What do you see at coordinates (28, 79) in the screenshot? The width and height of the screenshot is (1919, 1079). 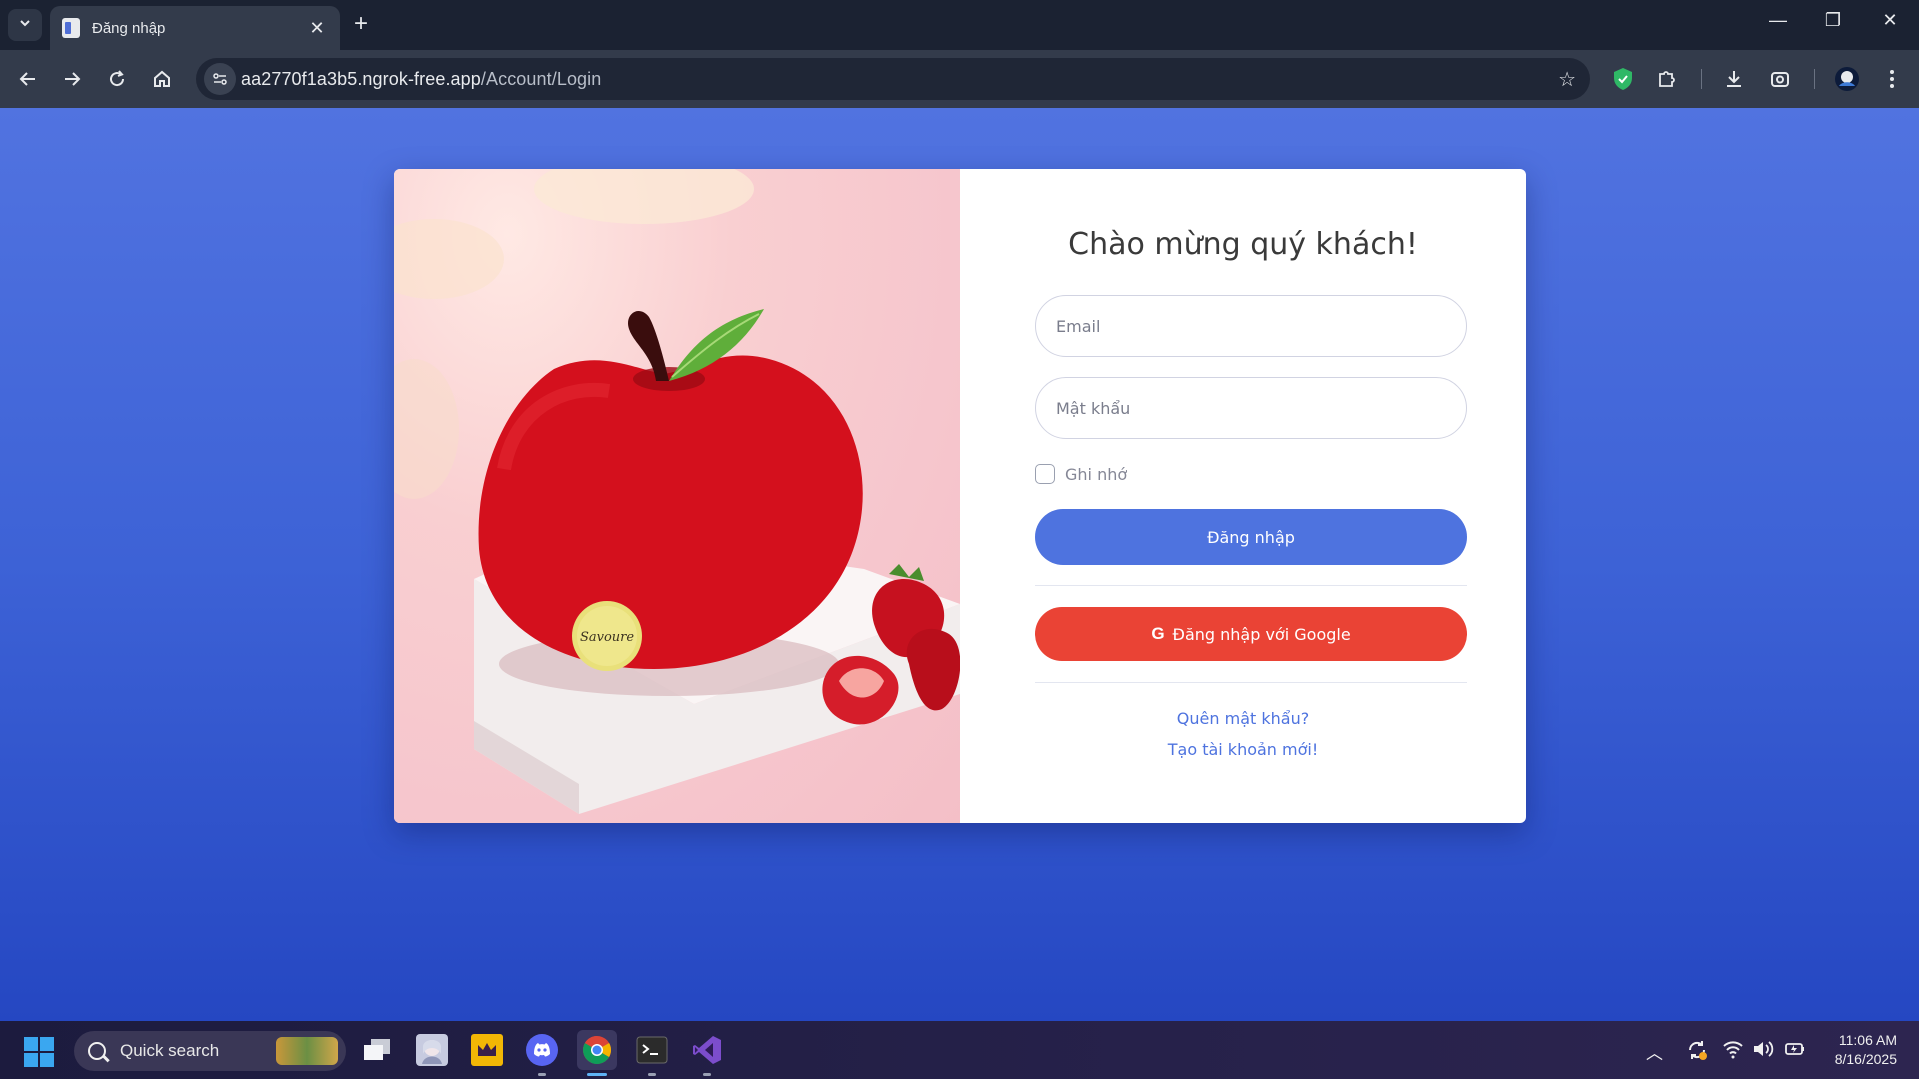 I see `back-icon` at bounding box center [28, 79].